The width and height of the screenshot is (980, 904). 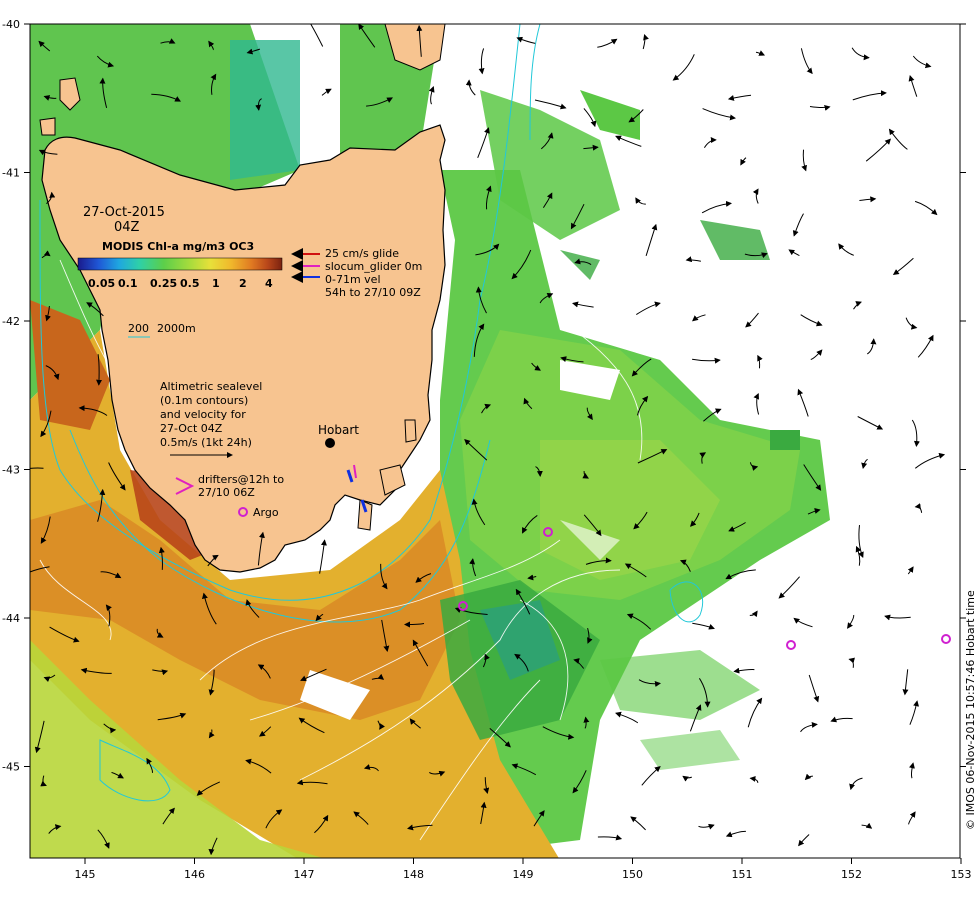 What do you see at coordinates (206, 442) in the screenshot?
I see `sealevel-line5: 0.5m/s (1kt 24h)` at bounding box center [206, 442].